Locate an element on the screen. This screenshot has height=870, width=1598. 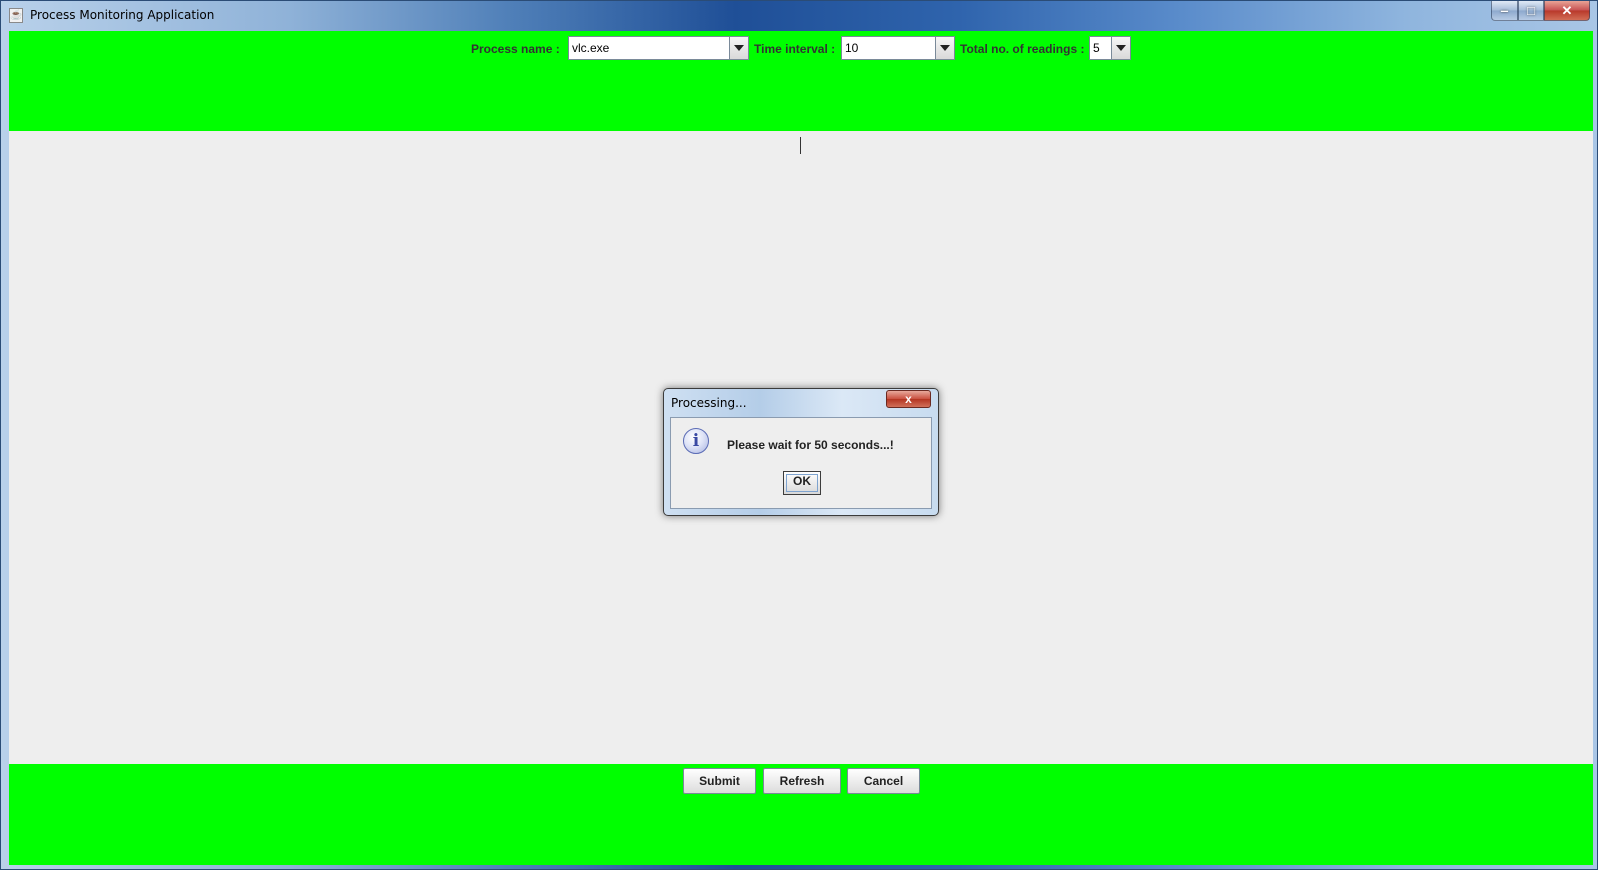
title-bar: ☕ Process Monitoring Application ‒ □ ✕ is located at coordinates (799, 15).